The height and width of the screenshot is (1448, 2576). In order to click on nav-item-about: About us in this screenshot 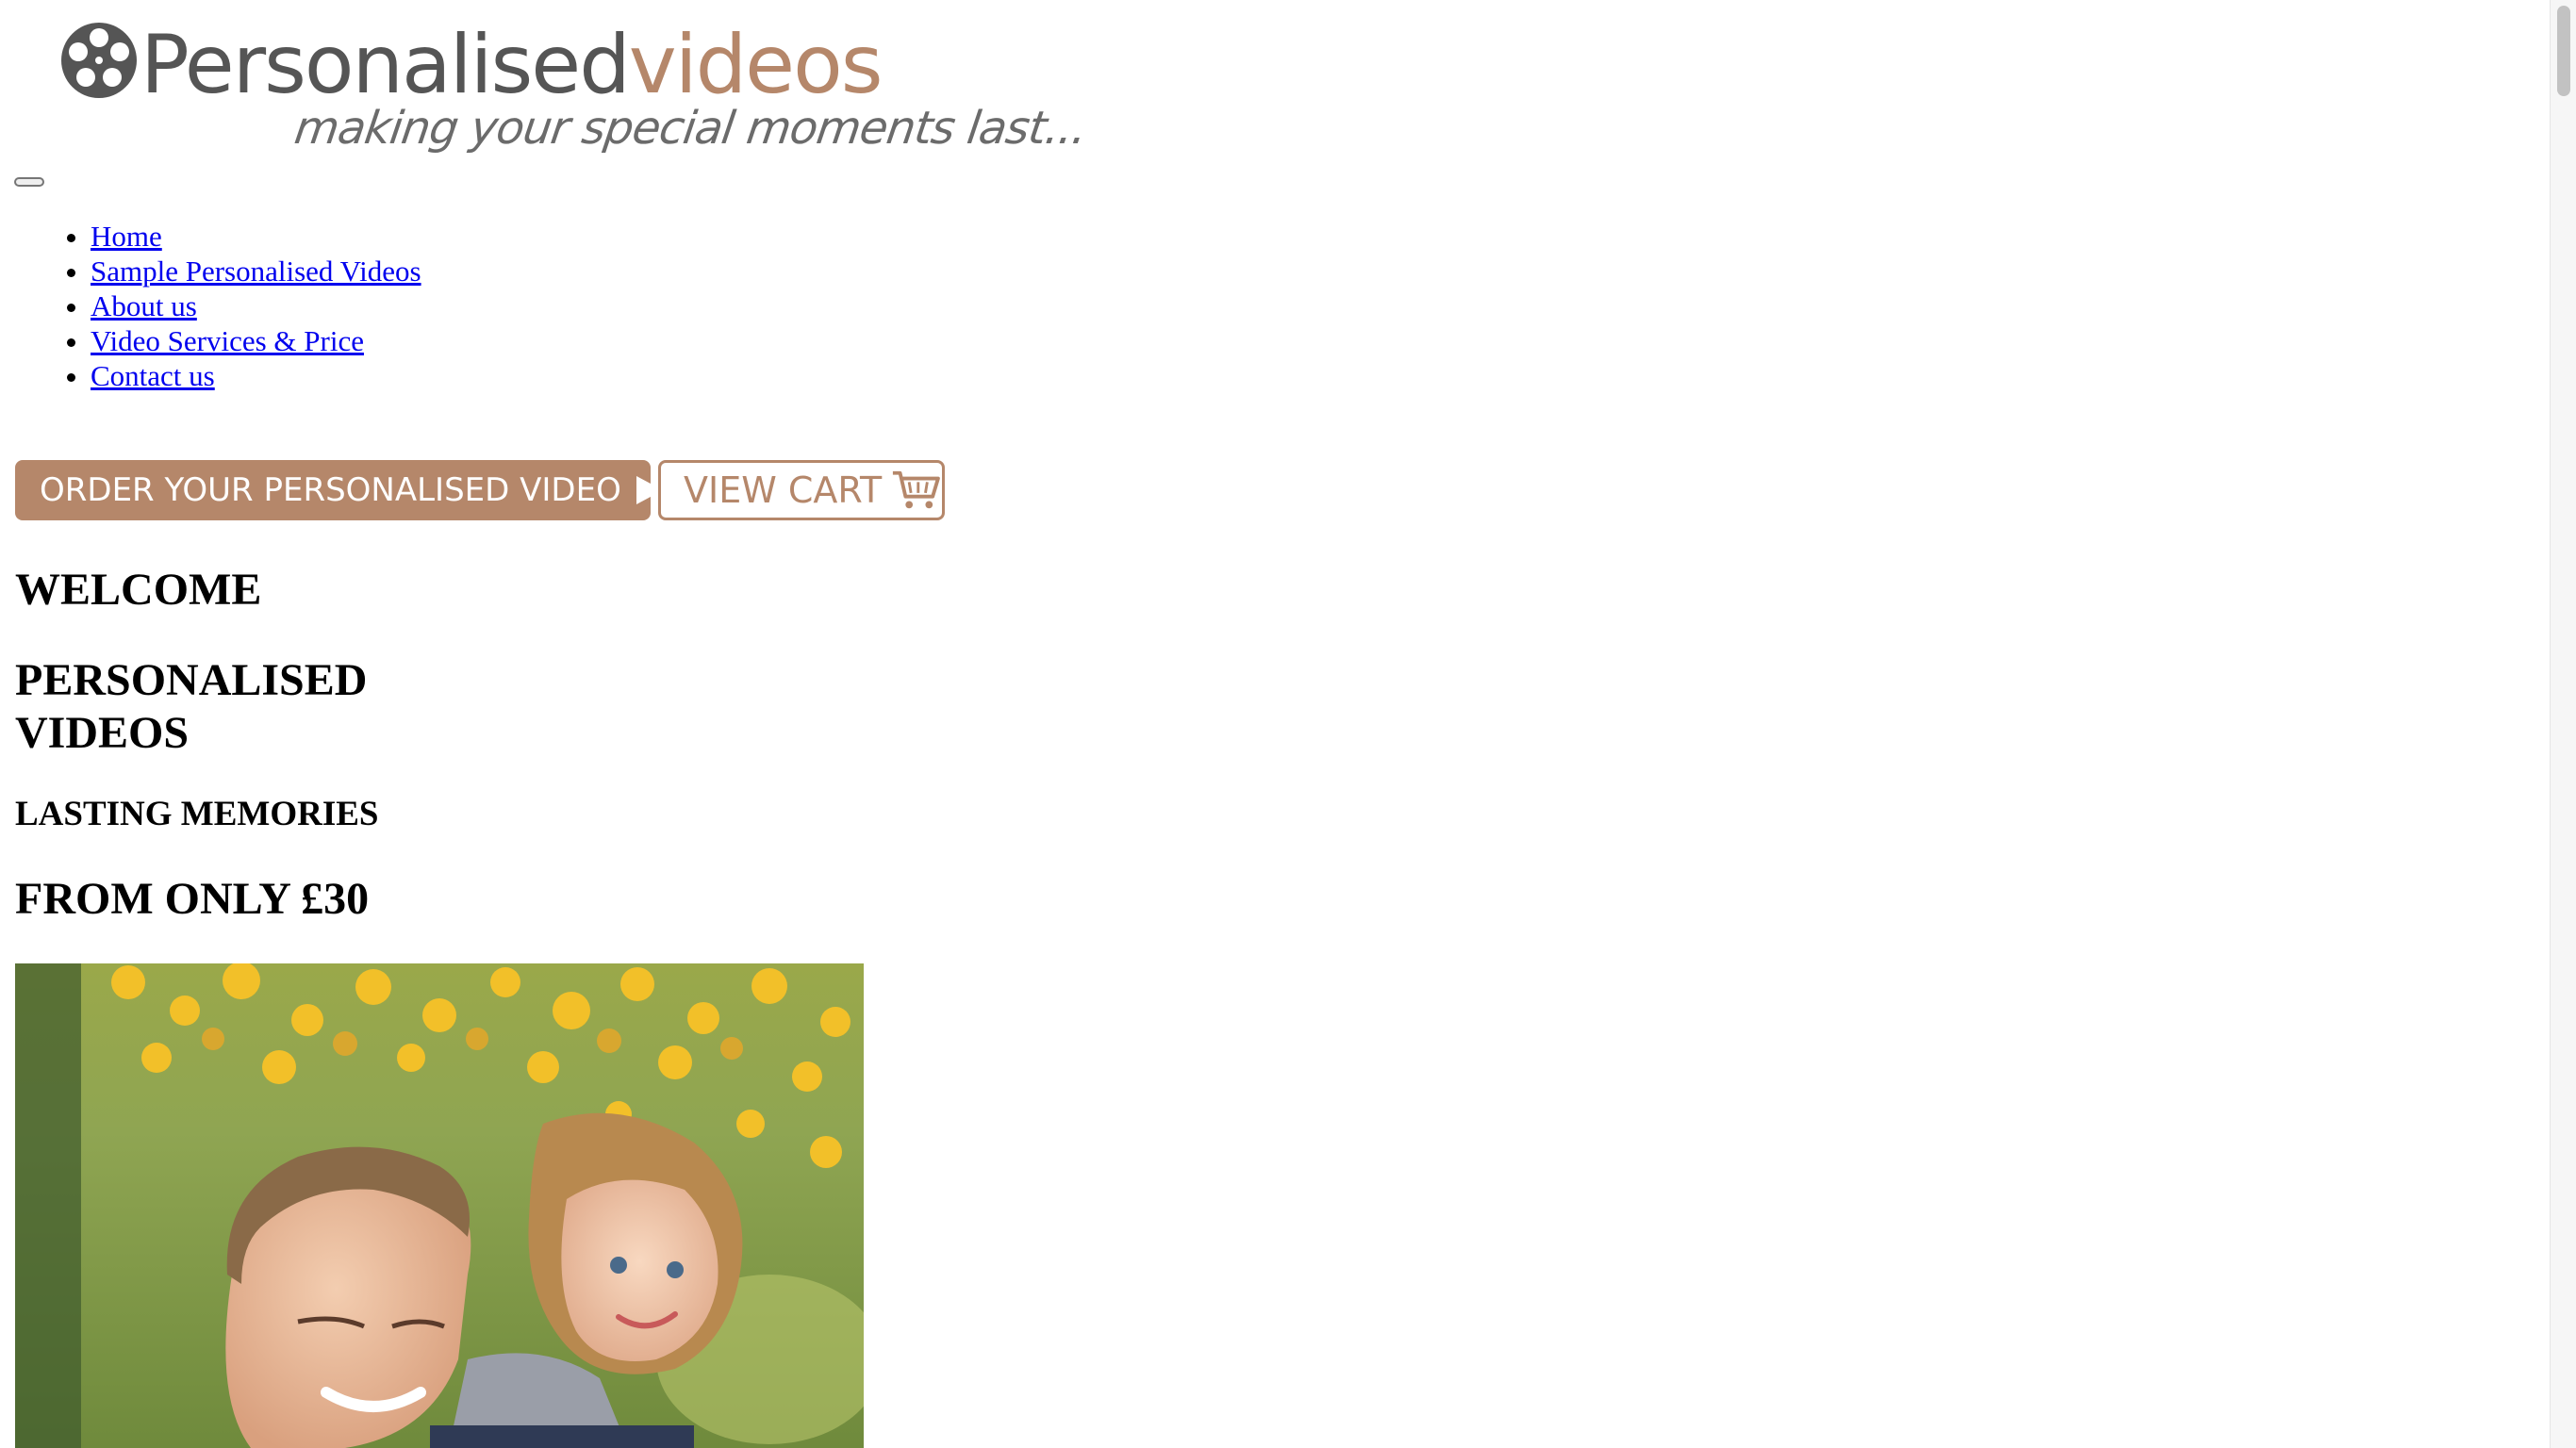, I will do `click(256, 305)`.